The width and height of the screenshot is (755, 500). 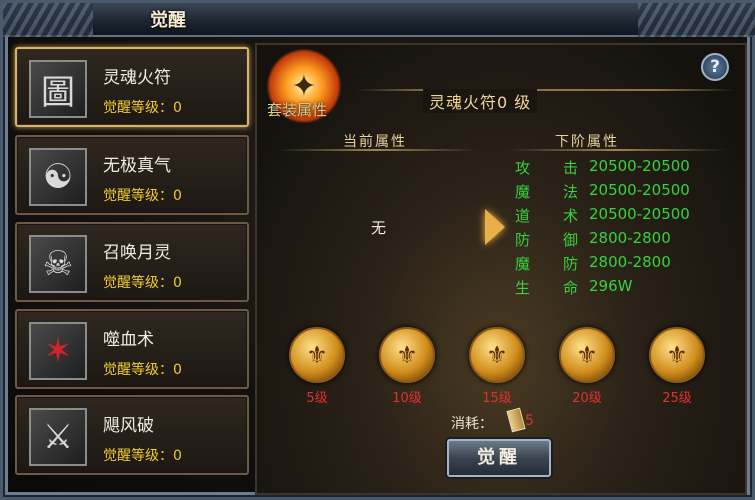 I want to click on skill-name: 噬血术, so click(x=128, y=340).